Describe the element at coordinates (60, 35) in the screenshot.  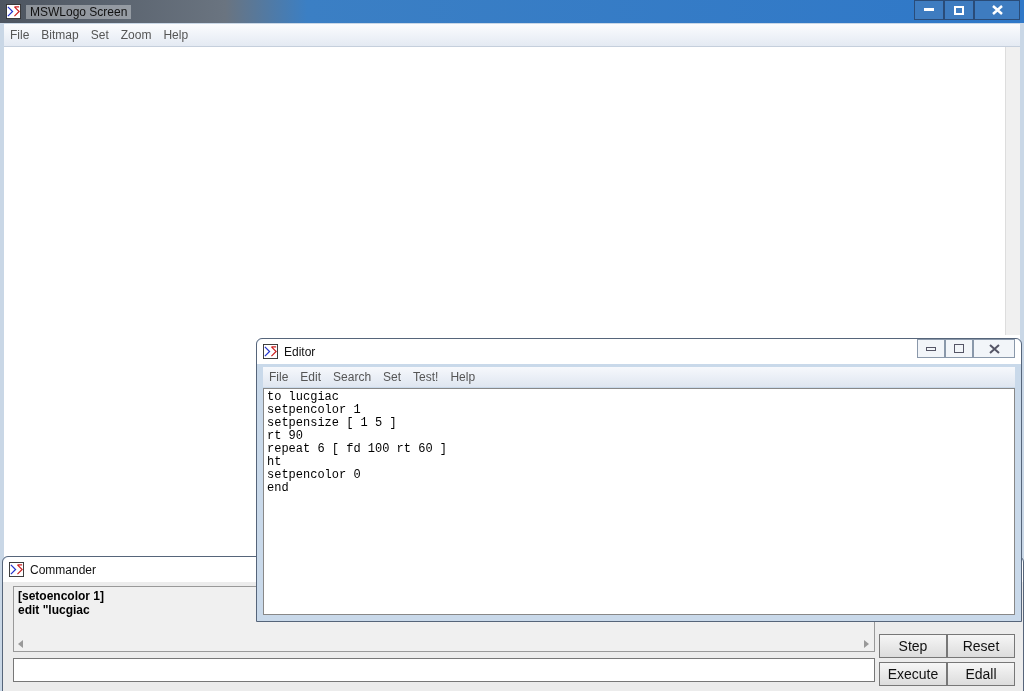
I see `menu-item: Bitmap` at that location.